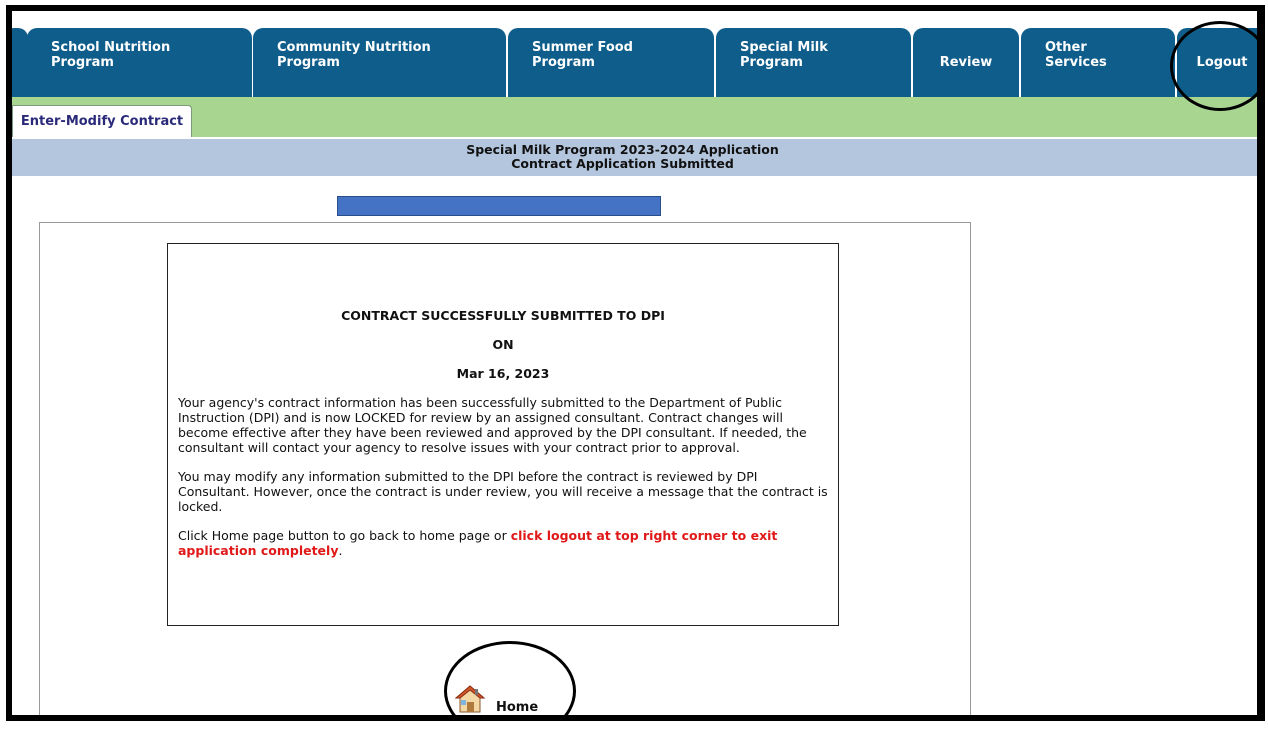  Describe the element at coordinates (470, 699) in the screenshot. I see `home-icon` at that location.